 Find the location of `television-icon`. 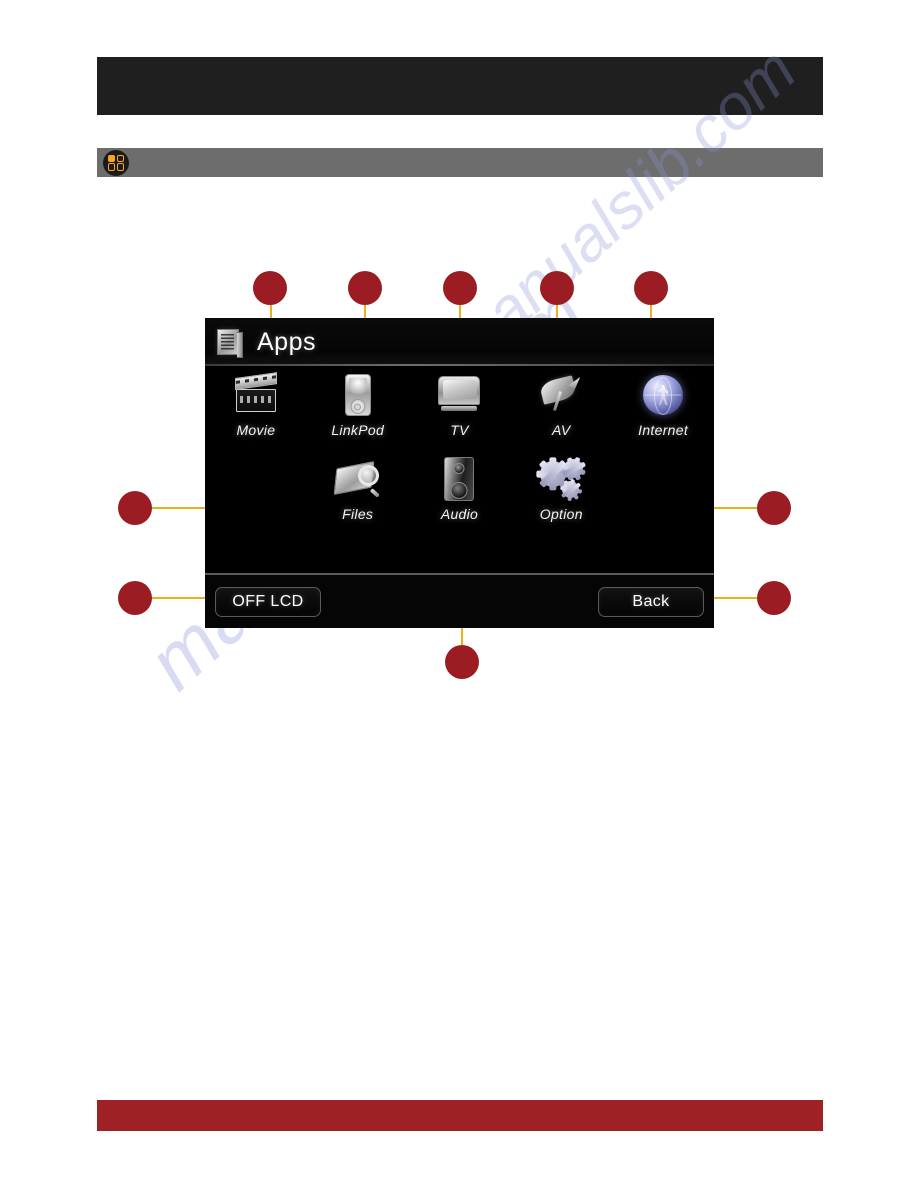

television-icon is located at coordinates (459, 395).